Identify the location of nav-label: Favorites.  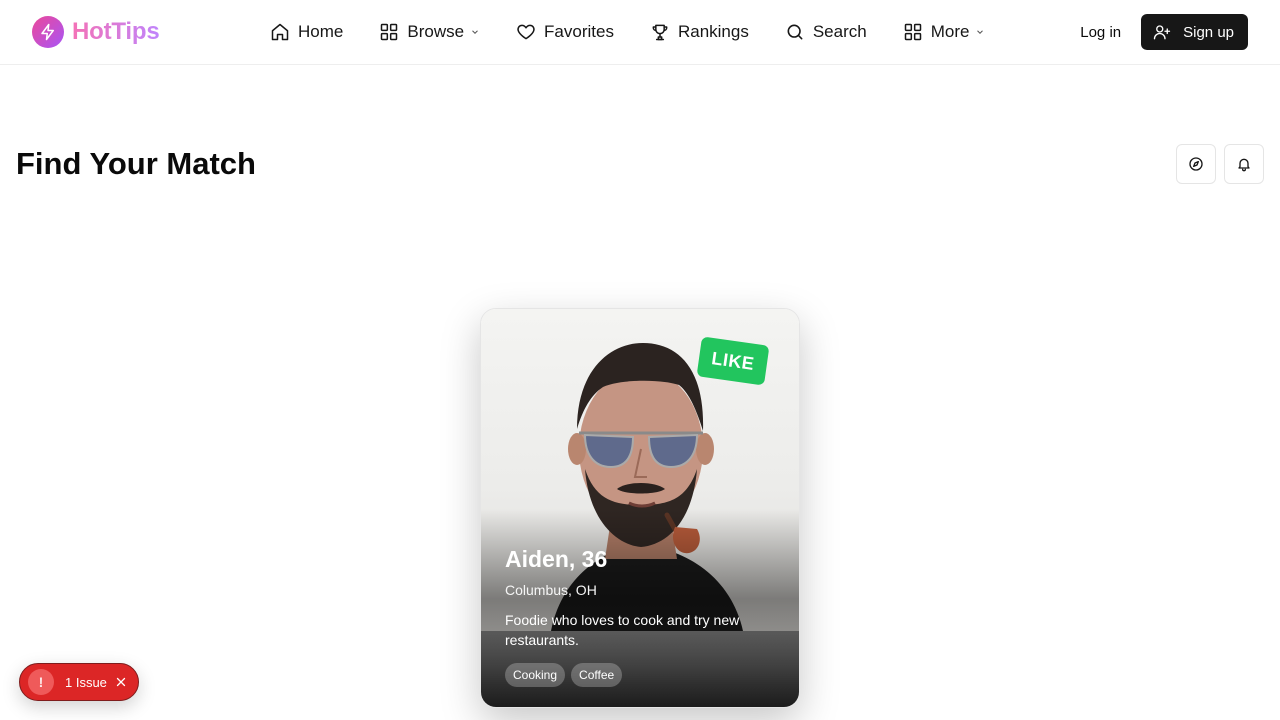
(579, 31).